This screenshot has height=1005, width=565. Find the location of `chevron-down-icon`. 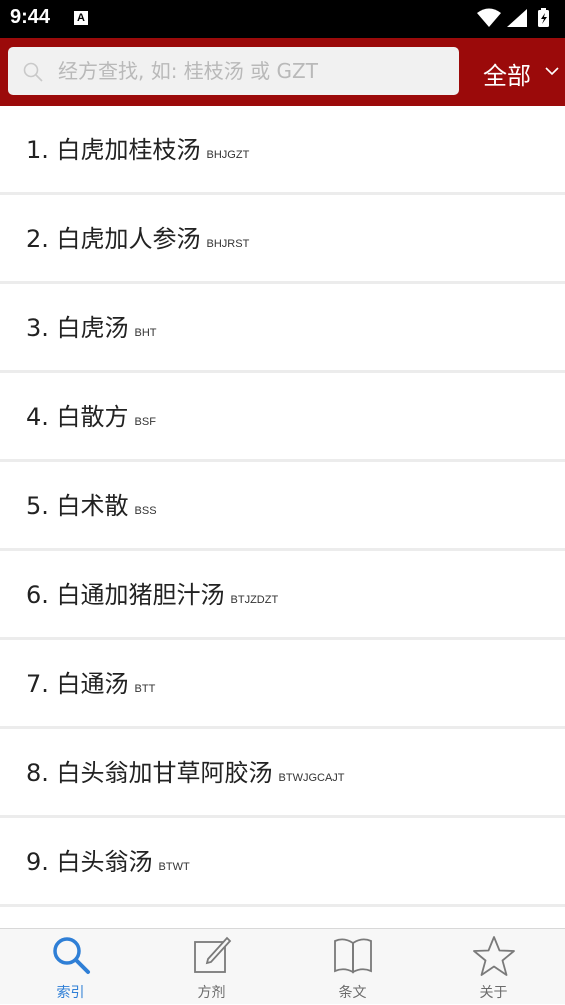

chevron-down-icon is located at coordinates (552, 71).